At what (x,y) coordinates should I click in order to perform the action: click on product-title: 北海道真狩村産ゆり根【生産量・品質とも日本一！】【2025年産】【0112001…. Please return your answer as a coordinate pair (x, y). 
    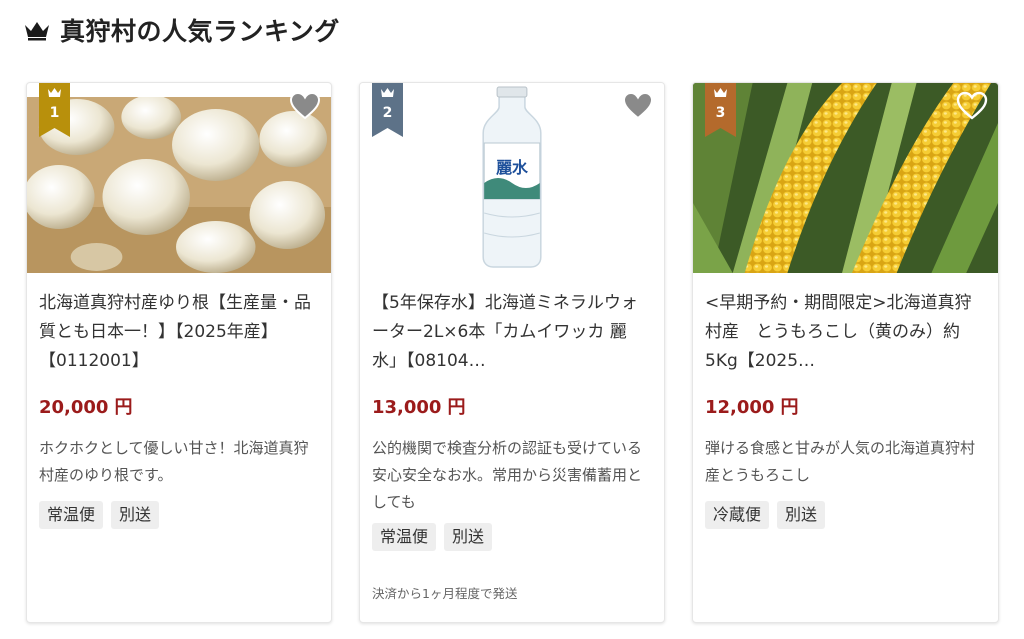
    Looking at the image, I should click on (179, 334).